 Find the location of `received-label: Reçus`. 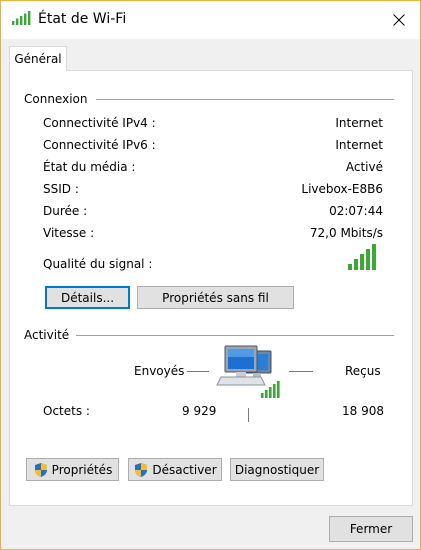

received-label: Reçus is located at coordinates (363, 371).